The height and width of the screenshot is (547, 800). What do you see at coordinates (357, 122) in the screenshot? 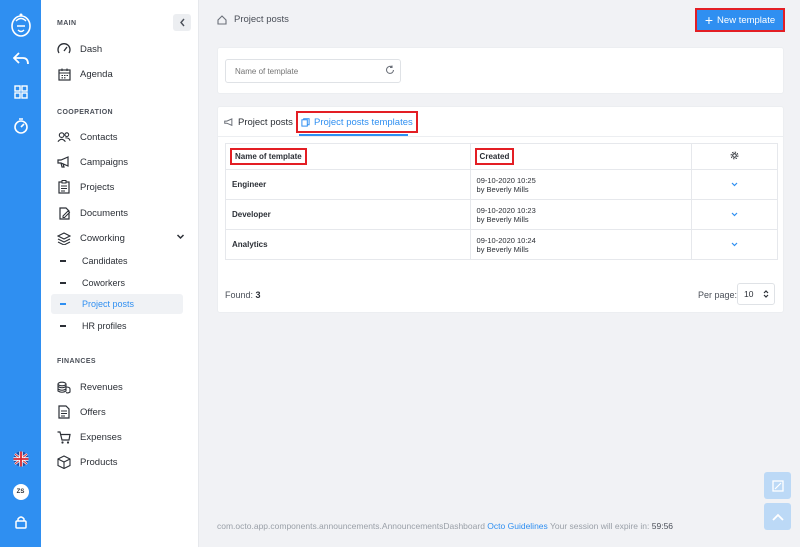
I see `tab-project-posts-templates: Project posts templates` at bounding box center [357, 122].